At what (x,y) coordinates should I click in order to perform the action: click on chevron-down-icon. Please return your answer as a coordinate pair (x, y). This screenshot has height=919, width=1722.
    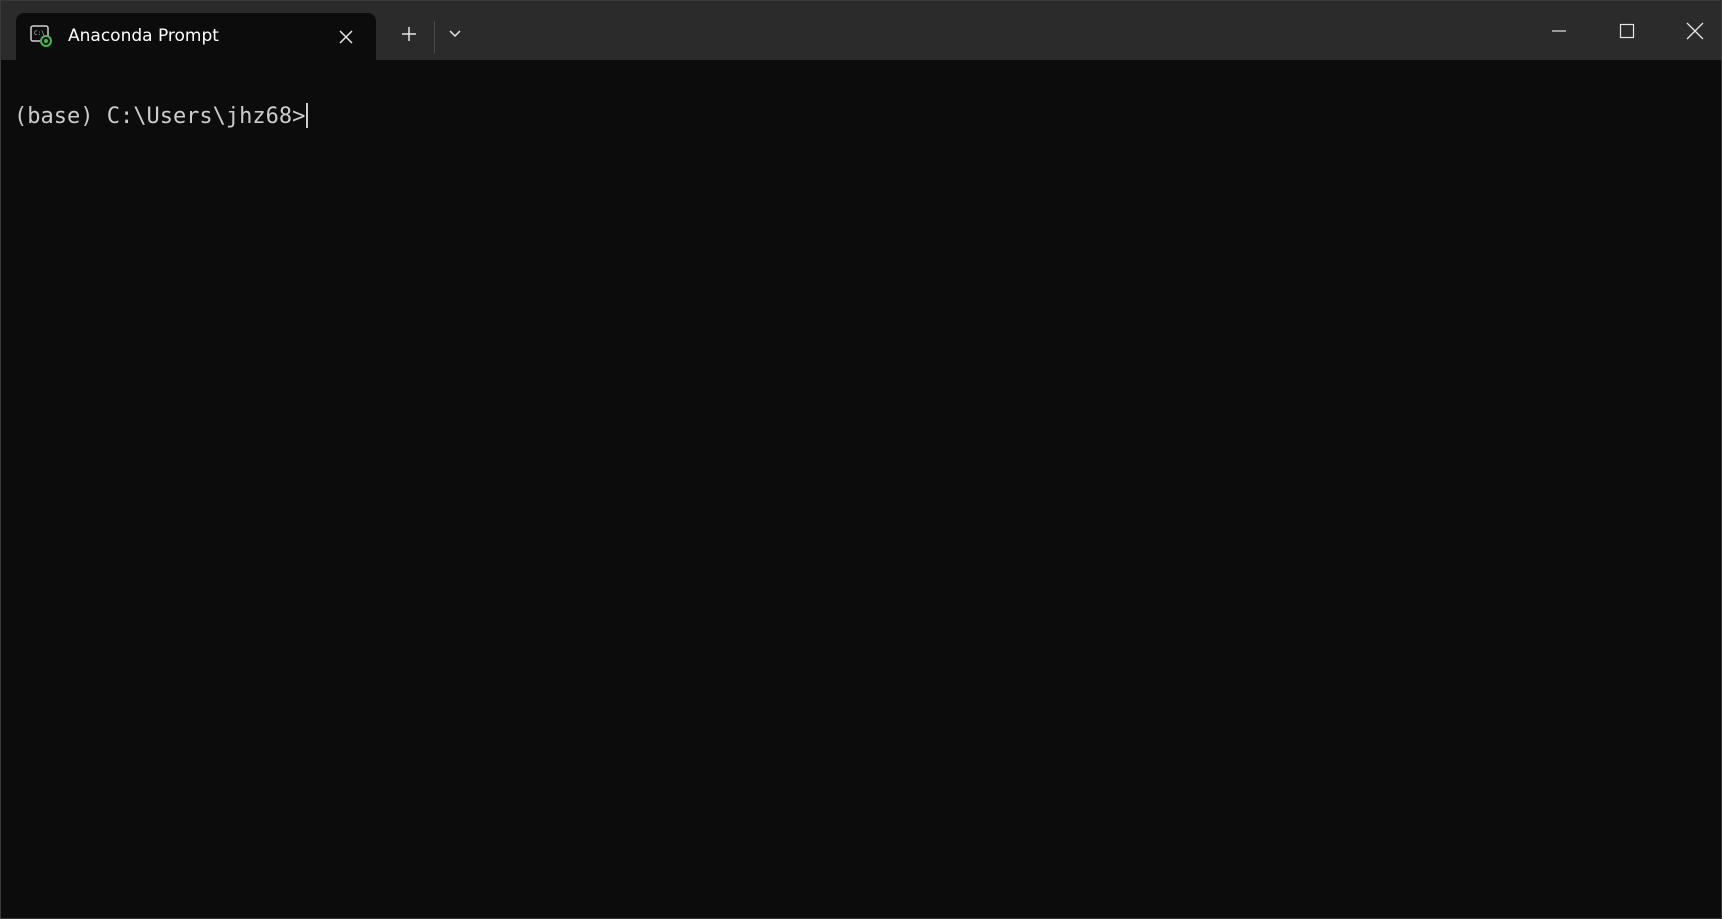
    Looking at the image, I should click on (455, 34).